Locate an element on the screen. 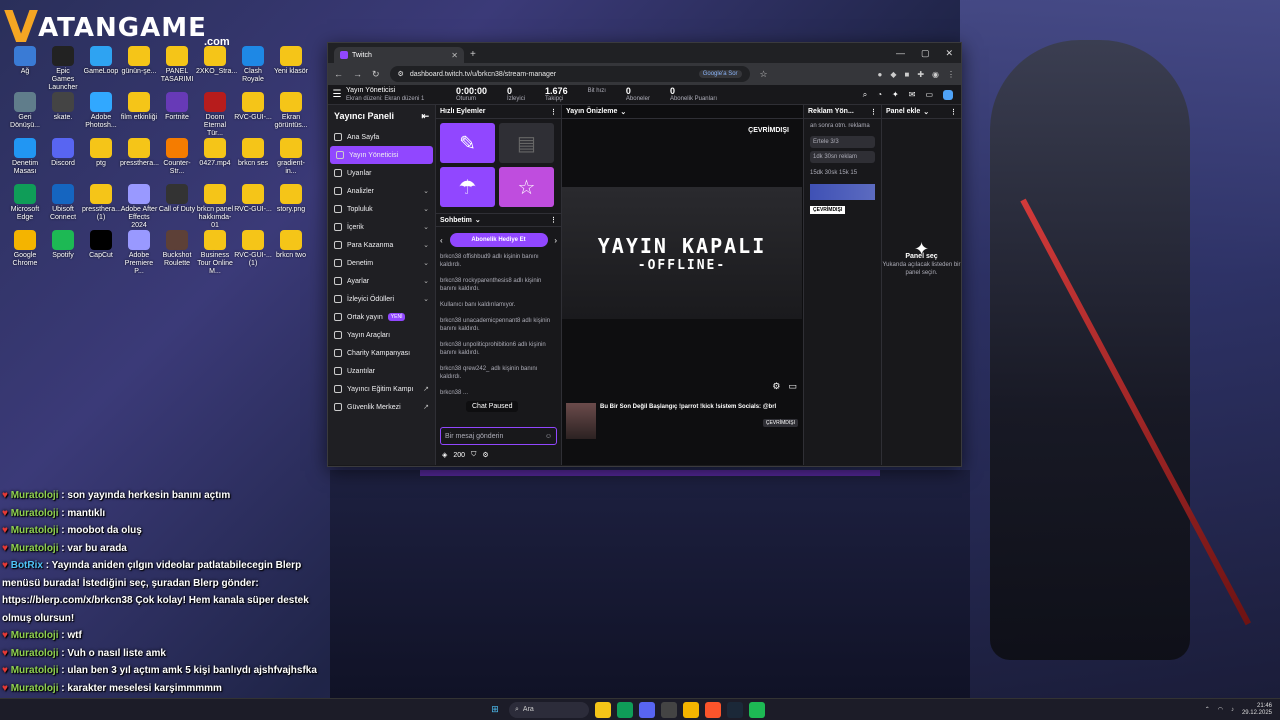  brave-icon is located at coordinates (713, 709).